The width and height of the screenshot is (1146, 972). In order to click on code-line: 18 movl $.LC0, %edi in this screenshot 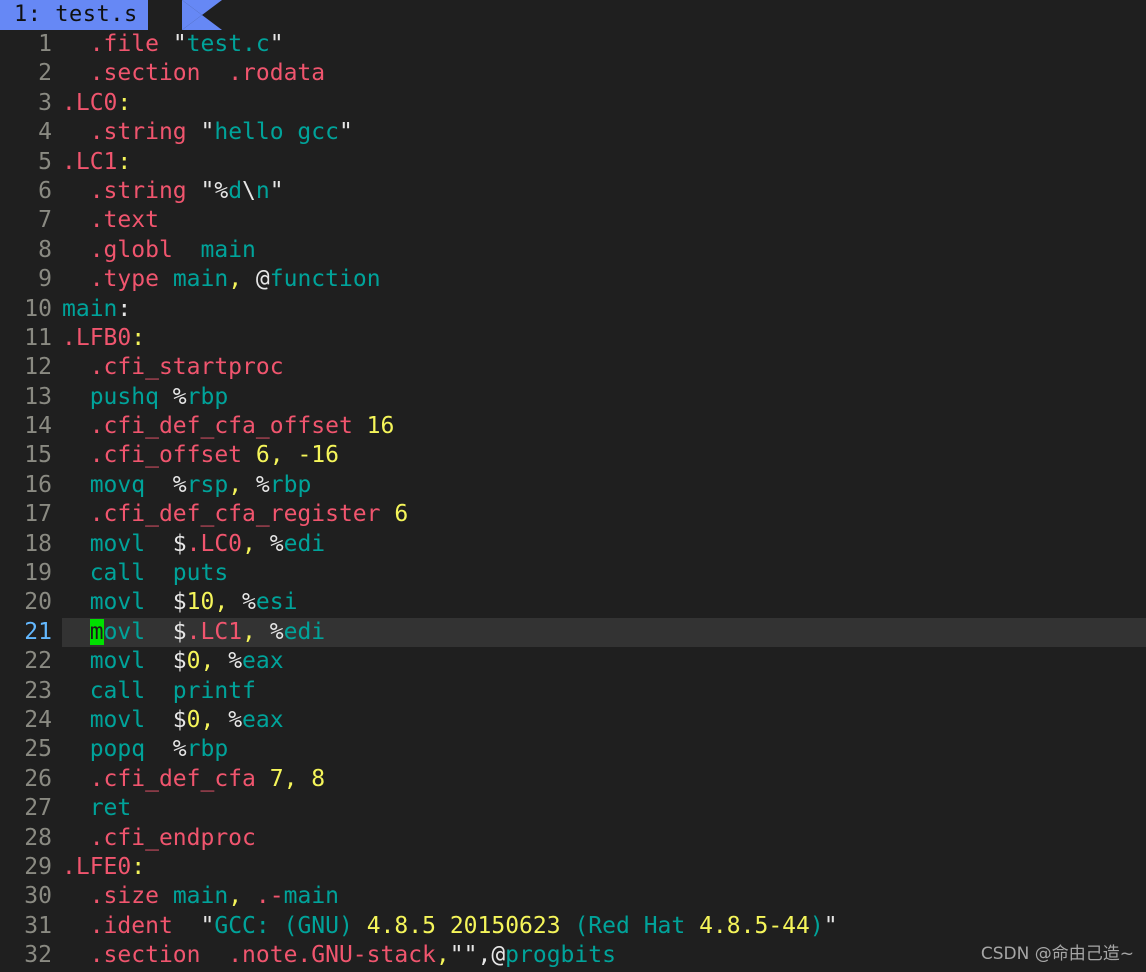, I will do `click(573, 544)`.